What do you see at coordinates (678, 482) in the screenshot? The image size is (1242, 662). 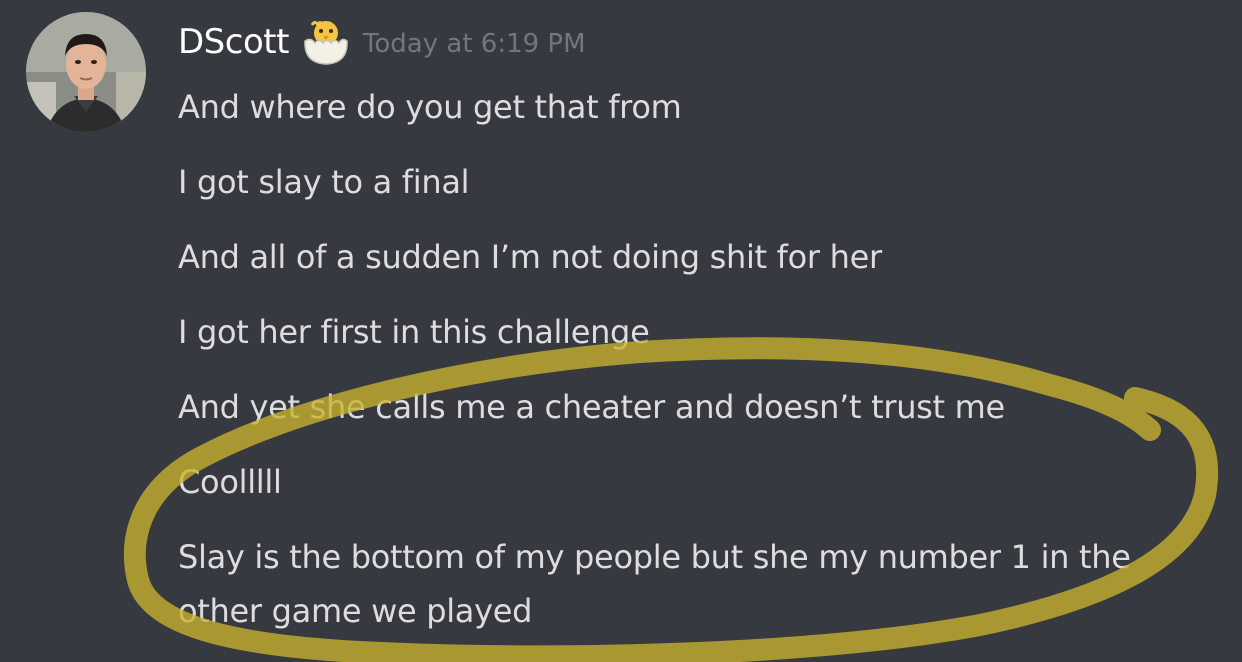 I see `message-line: Coolllll` at bounding box center [678, 482].